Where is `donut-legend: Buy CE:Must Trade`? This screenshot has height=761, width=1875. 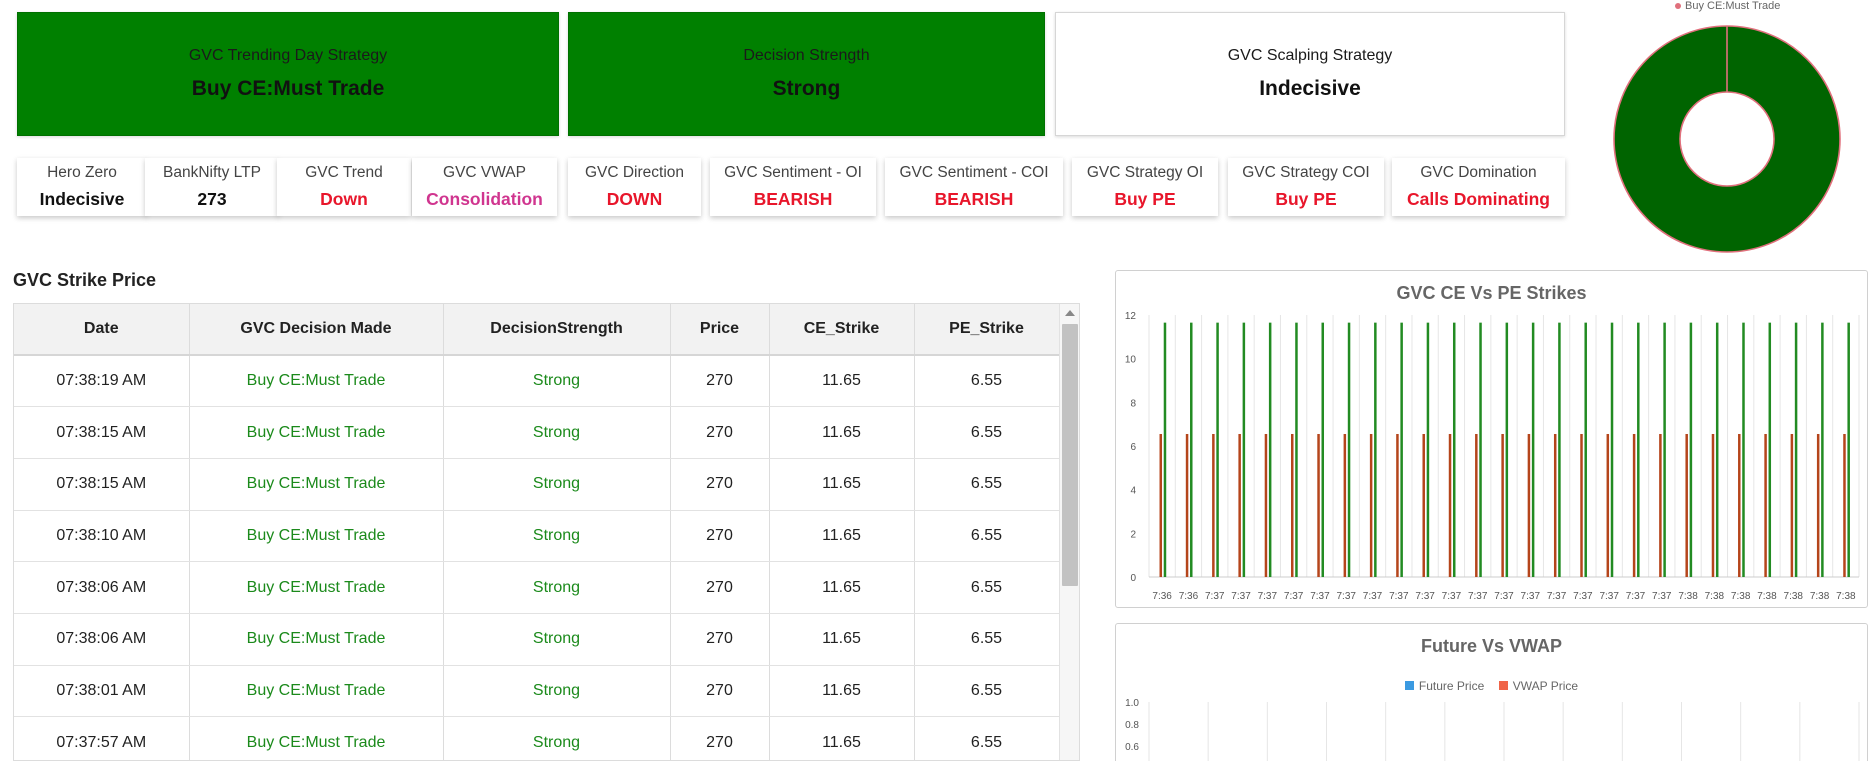 donut-legend: Buy CE:Must Trade is located at coordinates (1727, 6).